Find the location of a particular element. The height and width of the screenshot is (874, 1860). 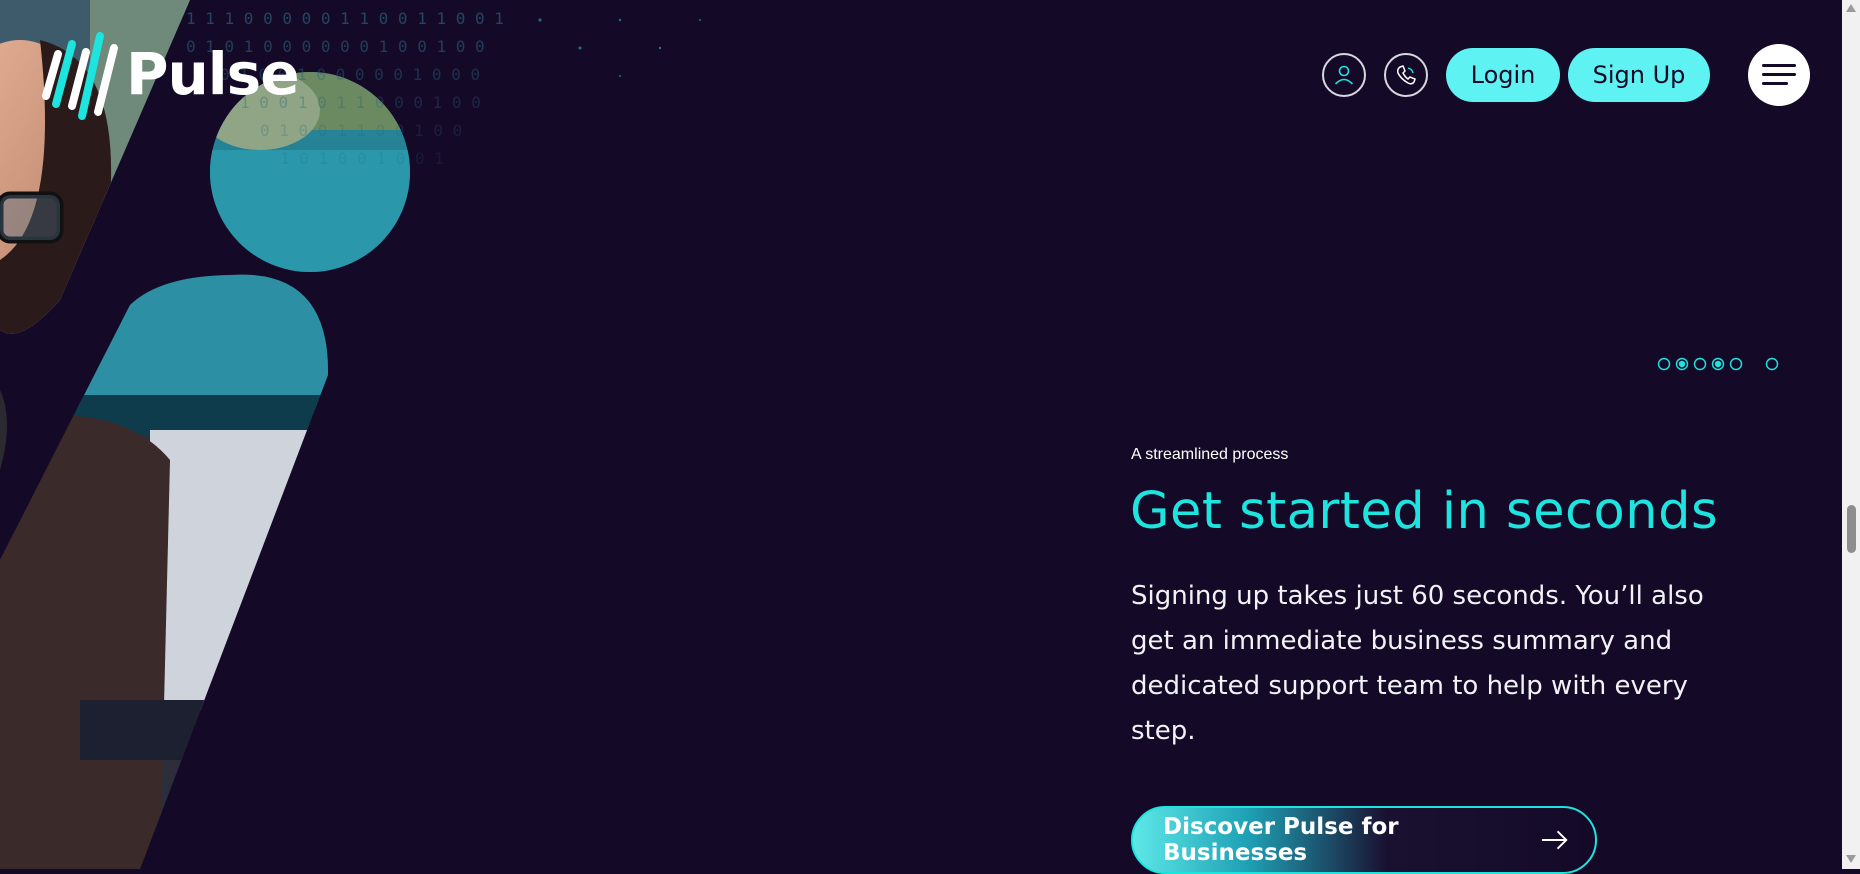

page-scrollbar is located at coordinates (1851, 434).